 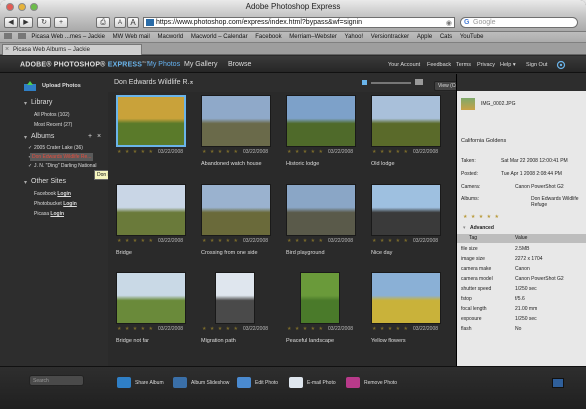 What do you see at coordinates (11, 22) in the screenshot?
I see `back-button: ◀` at bounding box center [11, 22].